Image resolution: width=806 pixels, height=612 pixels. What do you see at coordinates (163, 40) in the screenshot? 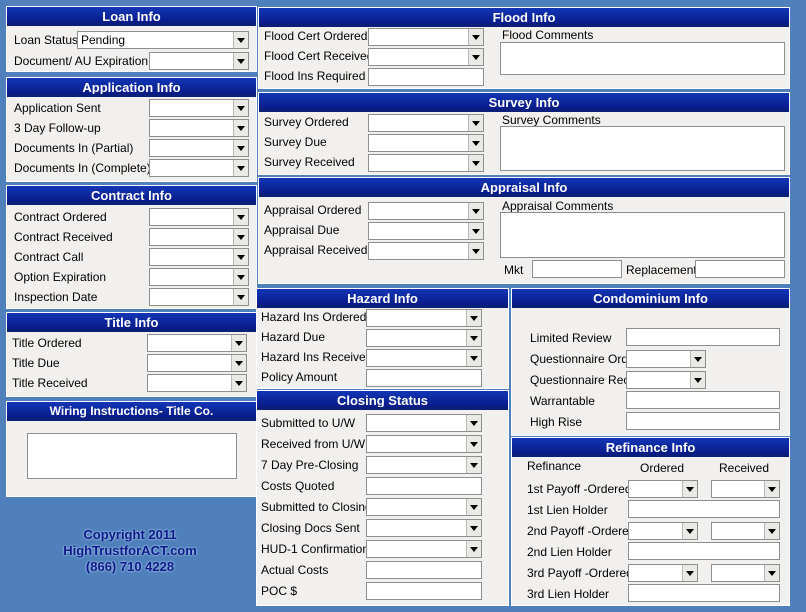
I see `loan-status-combo: Pending` at bounding box center [163, 40].